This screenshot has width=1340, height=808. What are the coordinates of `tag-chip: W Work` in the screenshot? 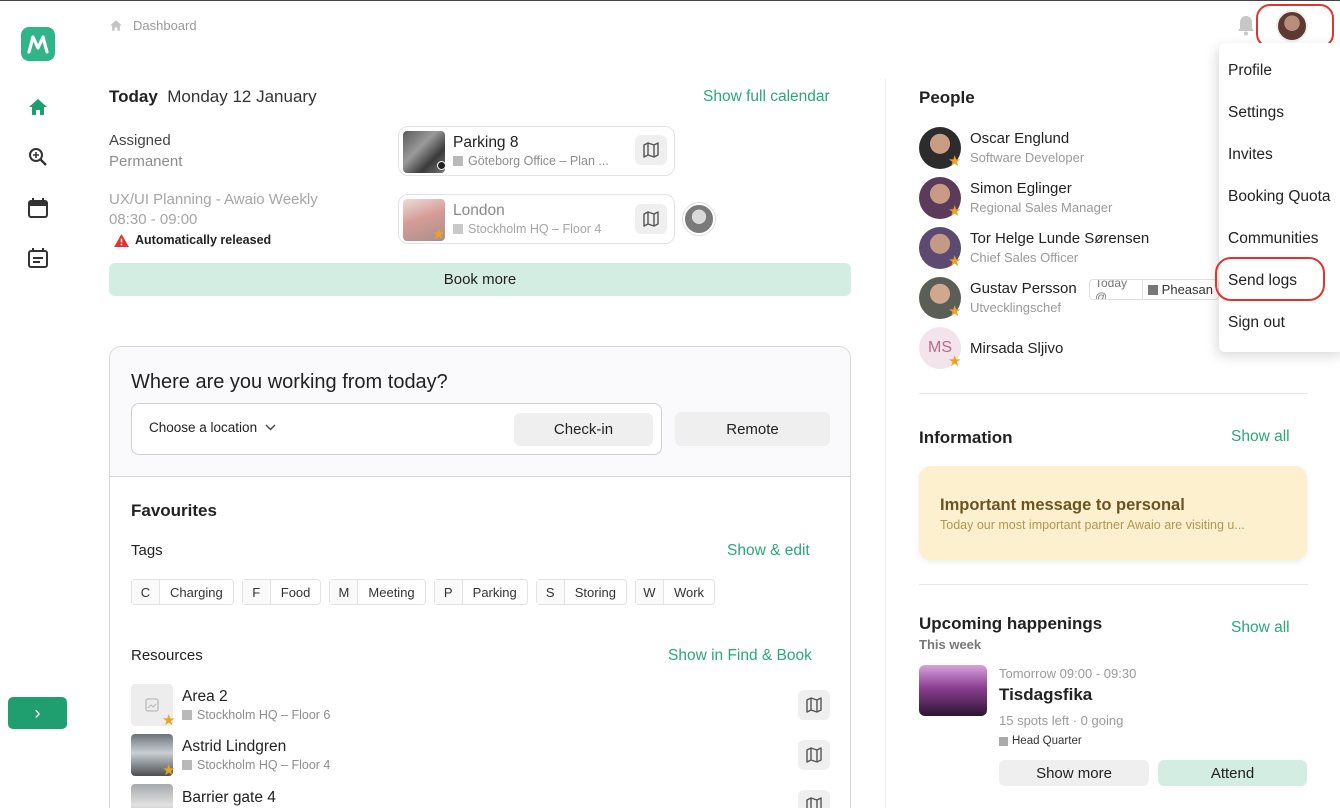 It's located at (675, 592).